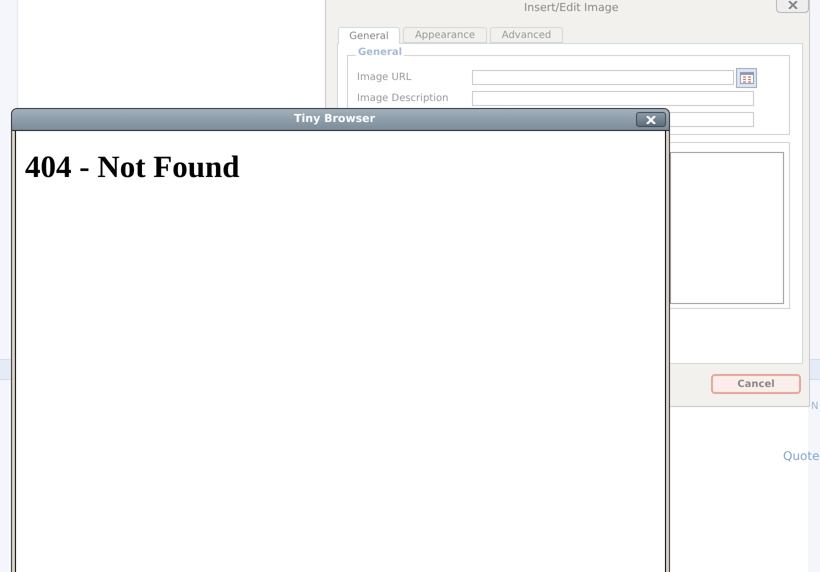  I want to click on page-heading: 404 - Not Found, so click(132, 165).